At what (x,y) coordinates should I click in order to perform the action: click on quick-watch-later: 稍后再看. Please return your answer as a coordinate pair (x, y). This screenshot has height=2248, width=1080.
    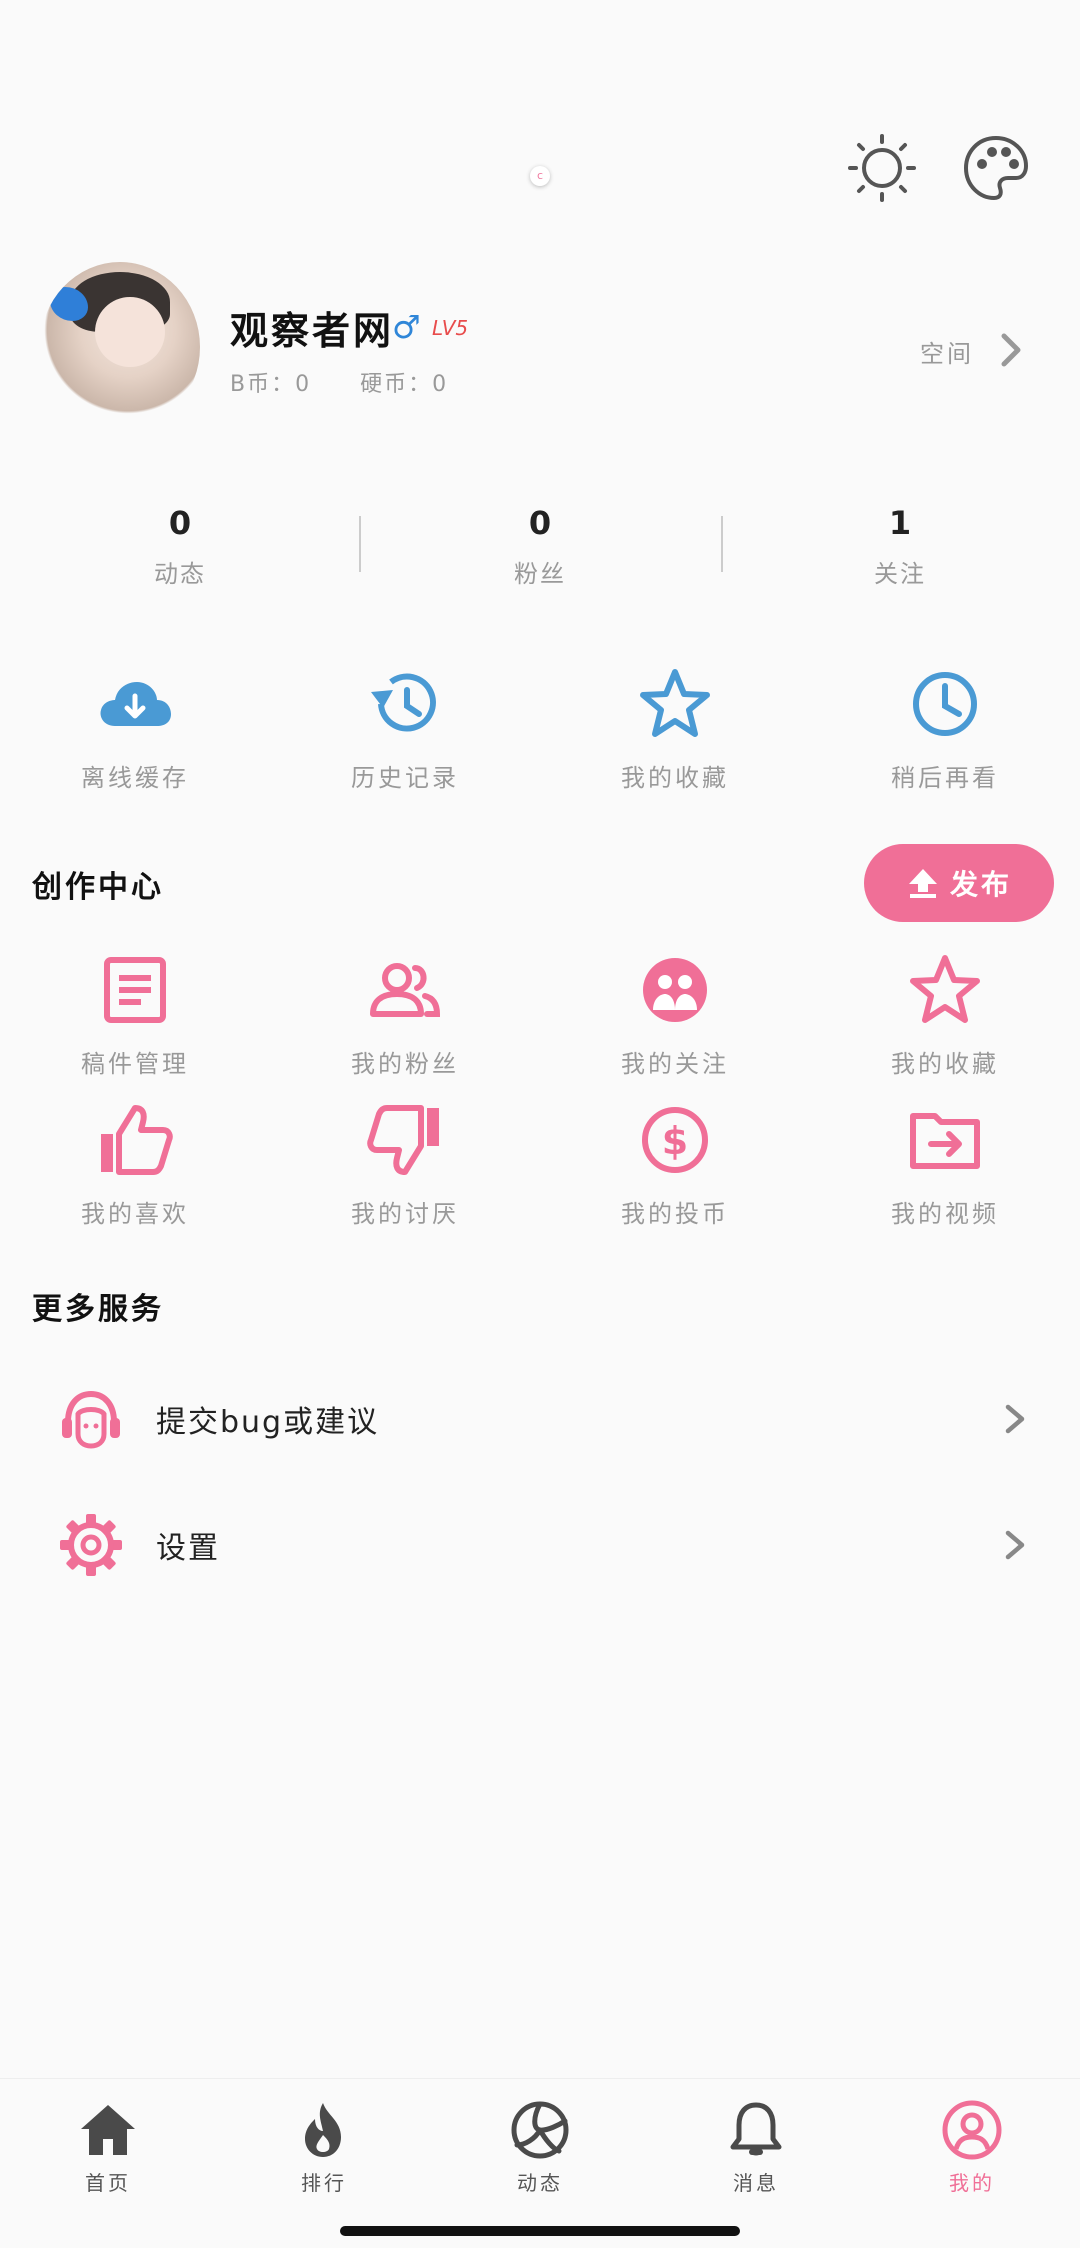
    Looking at the image, I should click on (945, 728).